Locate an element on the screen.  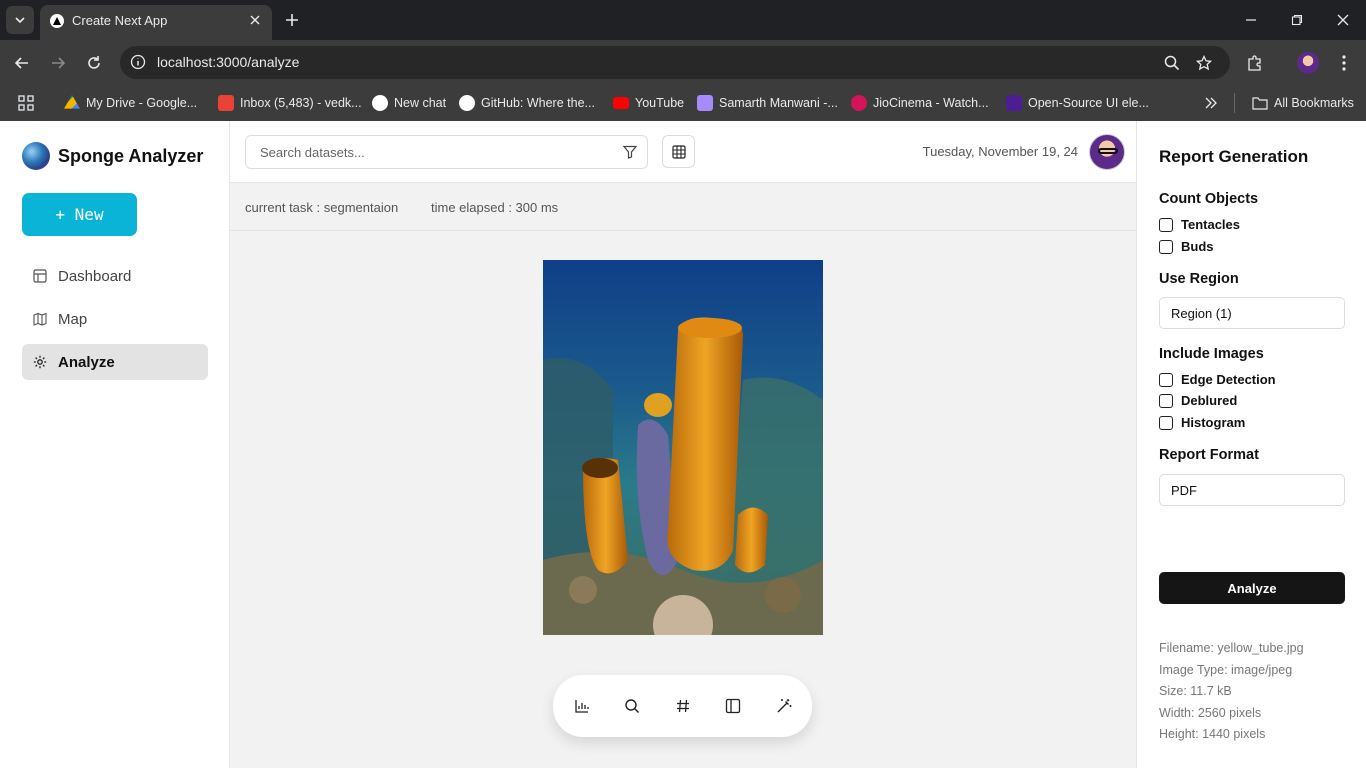
report-format-select: PDF is located at coordinates (1252, 490).